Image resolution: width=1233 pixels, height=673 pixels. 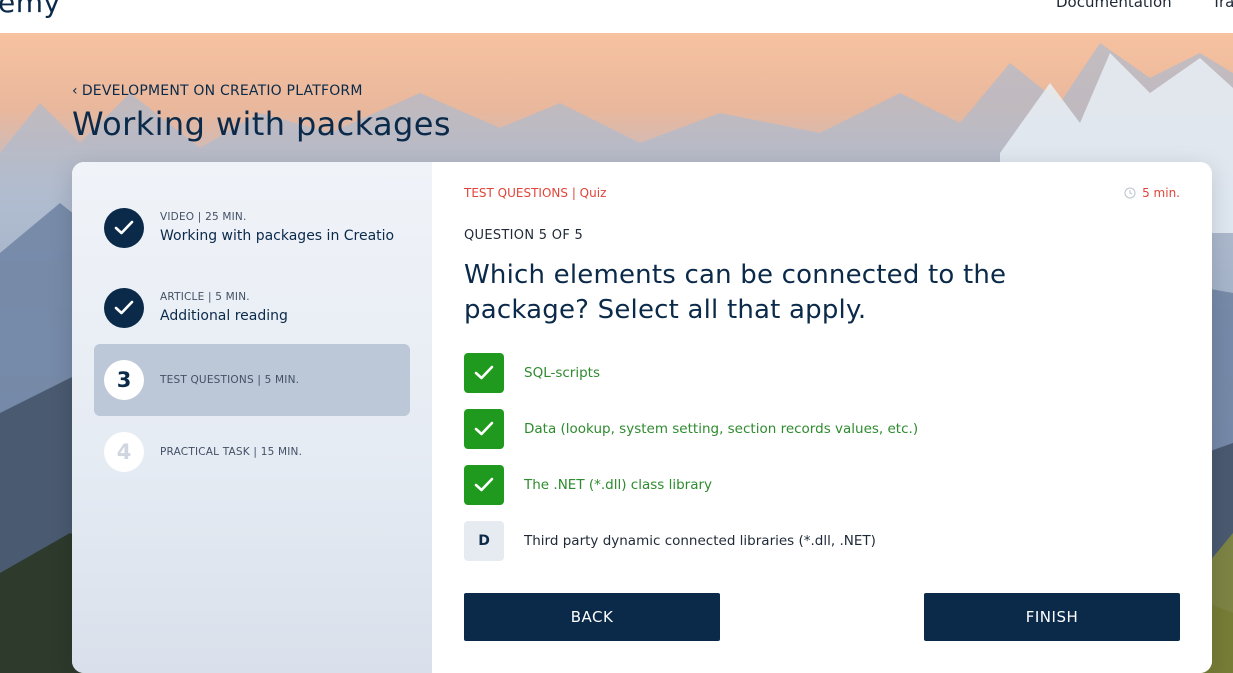 I want to click on step-item-practical-task: 4 PRACTICAL TASK | 15 MIN., so click(x=252, y=452).